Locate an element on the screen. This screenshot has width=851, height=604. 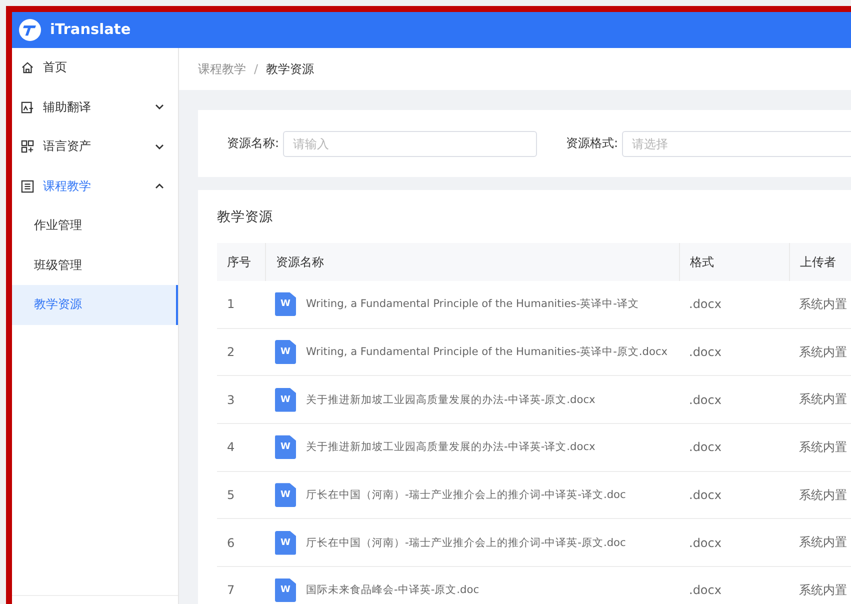
table-cell: 5 is located at coordinates (241, 496).